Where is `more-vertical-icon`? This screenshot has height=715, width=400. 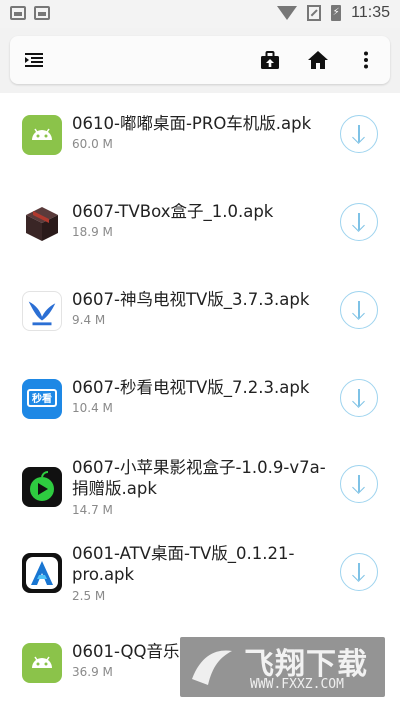 more-vertical-icon is located at coordinates (366, 60).